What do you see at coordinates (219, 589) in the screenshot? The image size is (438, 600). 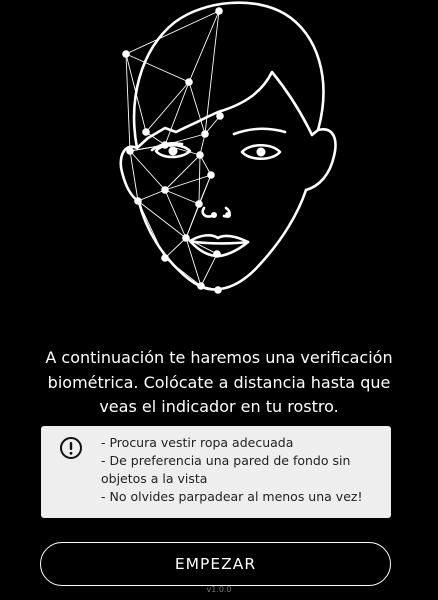 I see `version-label: v1.0.0` at bounding box center [219, 589].